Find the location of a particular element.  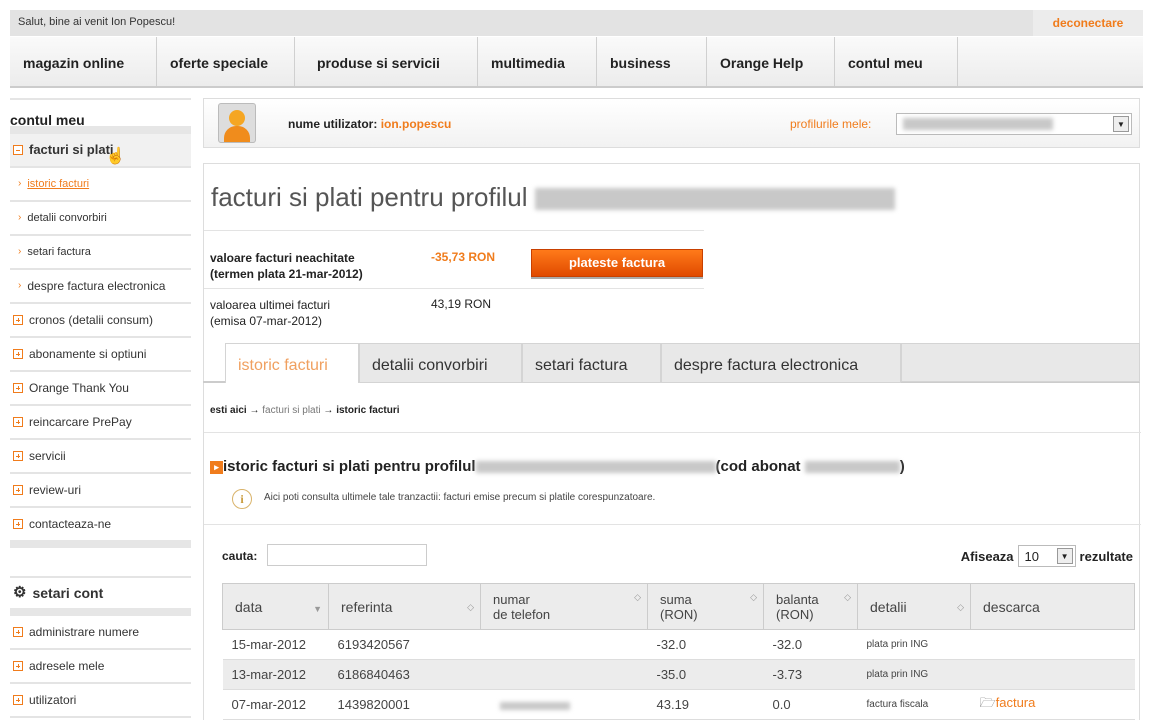

gear-icon: ⚙ is located at coordinates (20, 592).